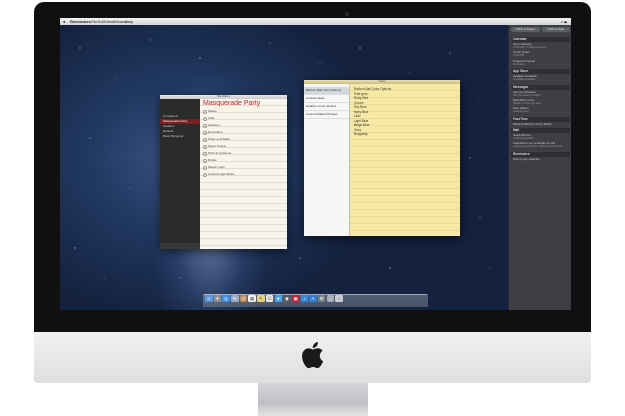  What do you see at coordinates (243, 298) in the screenshot?
I see `contacts-icon: @` at bounding box center [243, 298].